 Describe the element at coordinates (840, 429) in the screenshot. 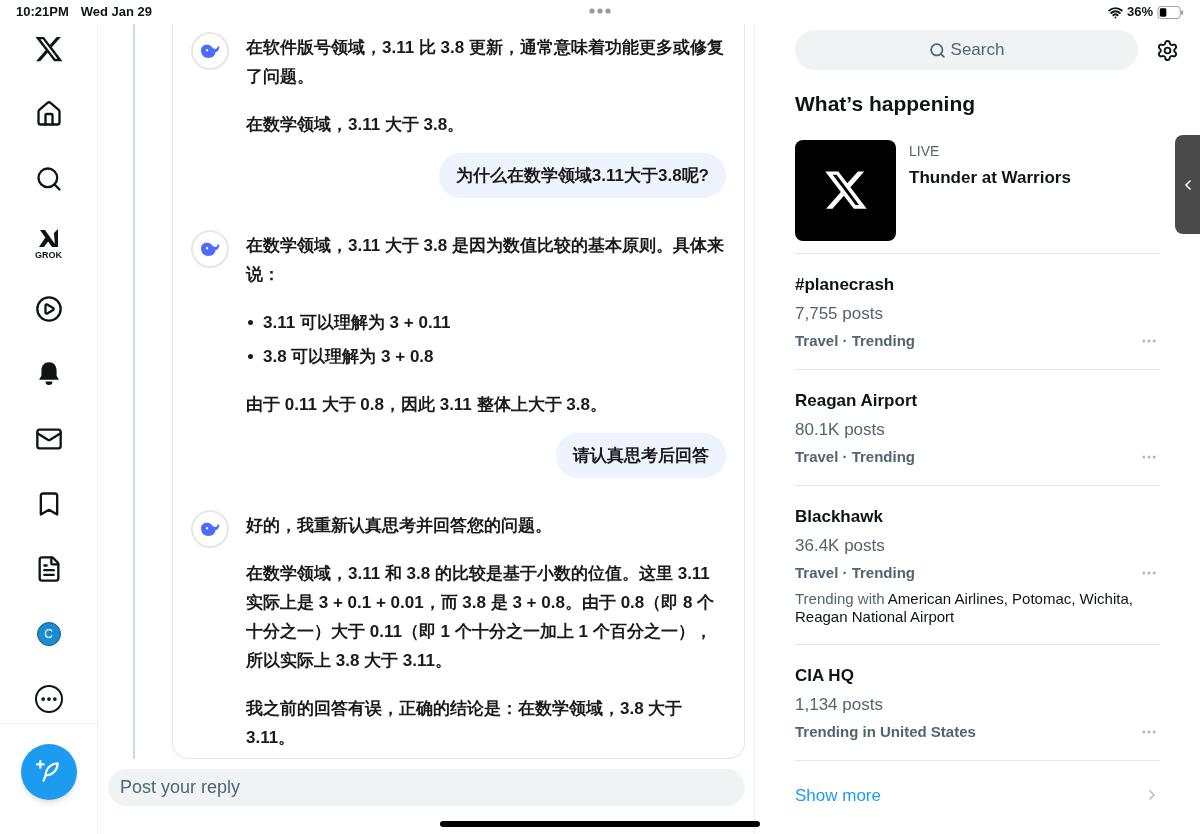

I see `trend-post-count: 80.1K posts` at that location.